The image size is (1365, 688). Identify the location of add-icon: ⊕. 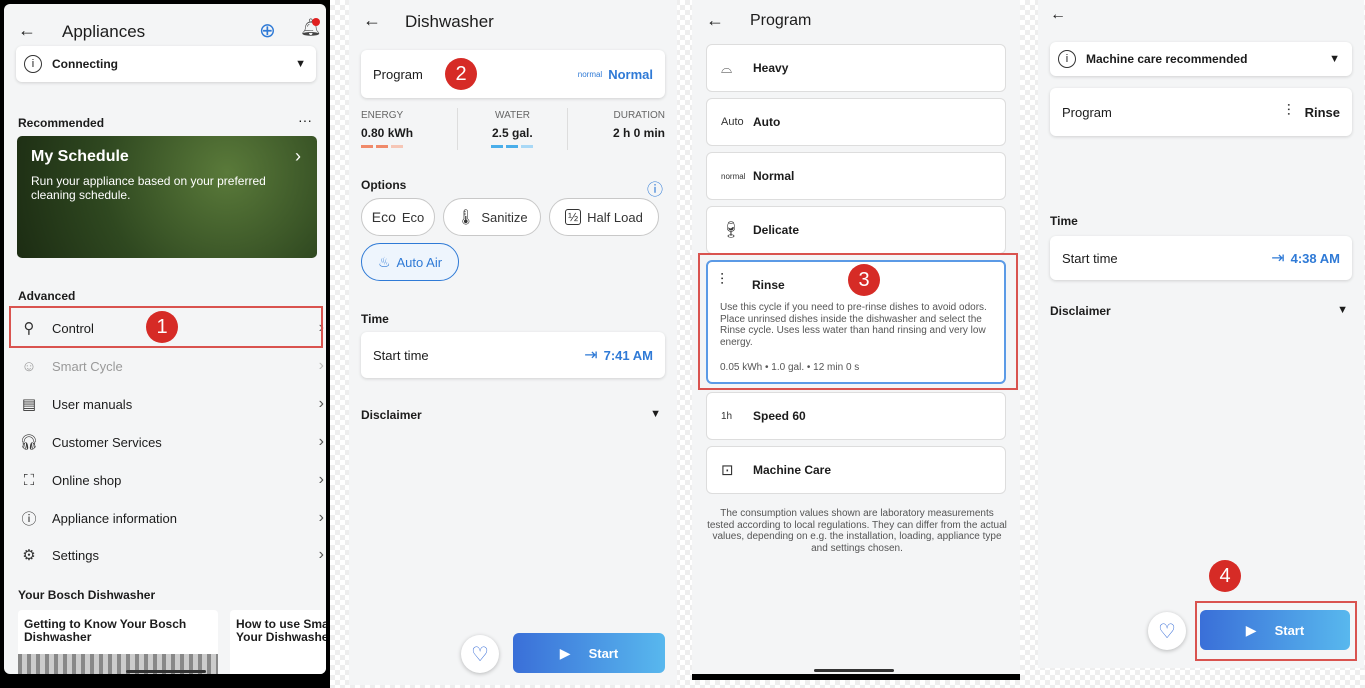
(267, 30).